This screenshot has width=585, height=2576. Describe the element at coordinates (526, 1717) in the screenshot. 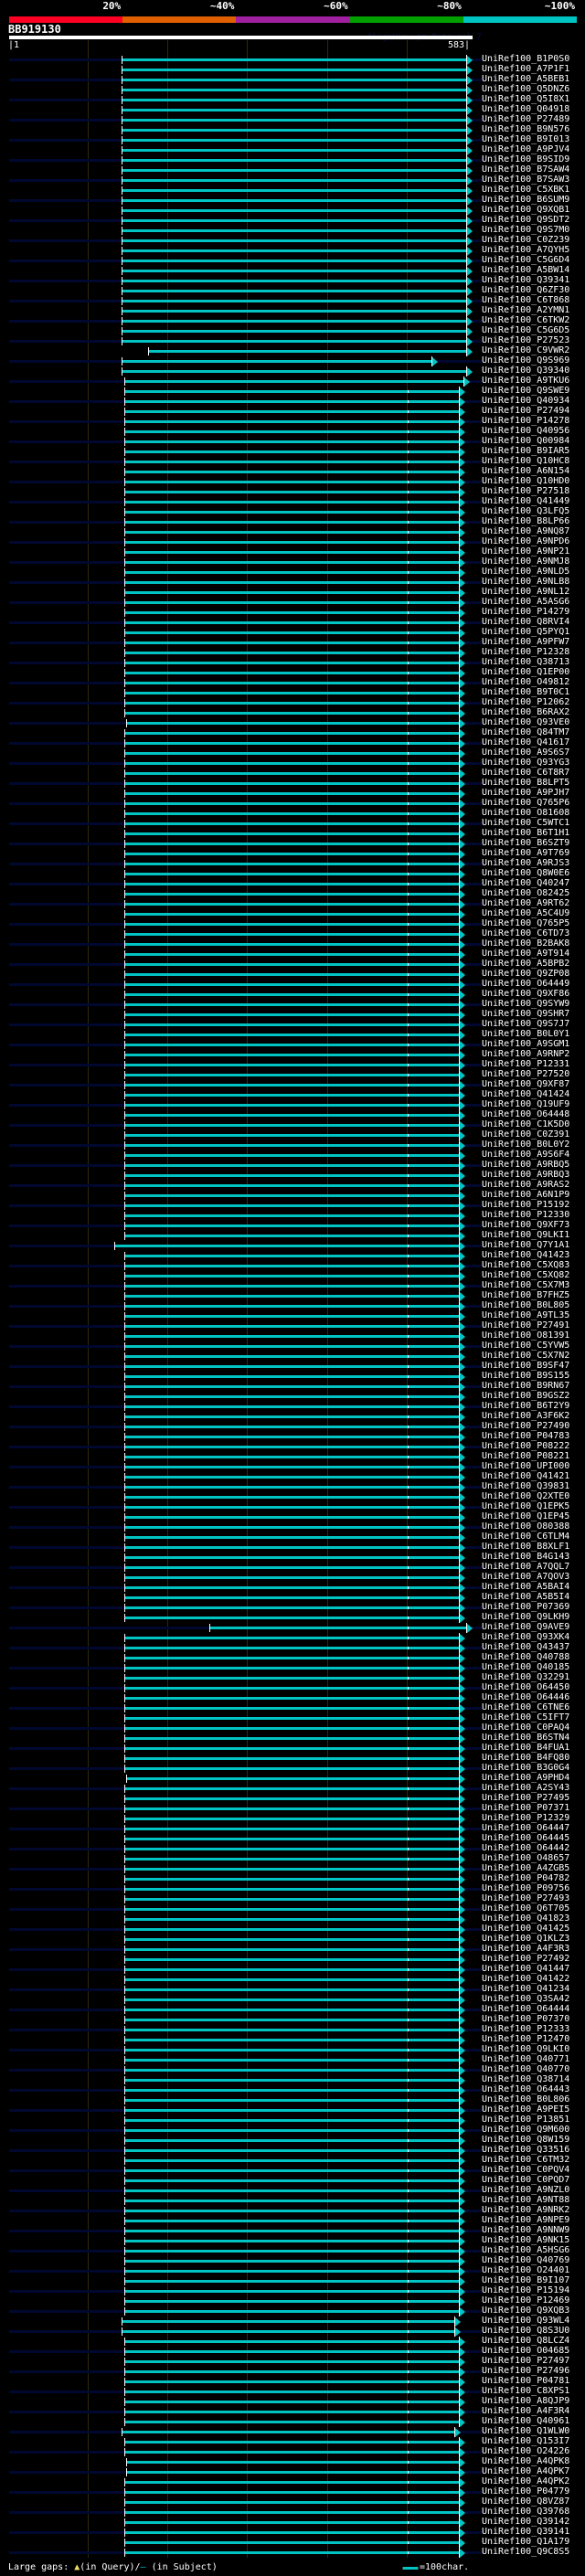

I see `hit-label: UniRef100_C5IFT7` at that location.